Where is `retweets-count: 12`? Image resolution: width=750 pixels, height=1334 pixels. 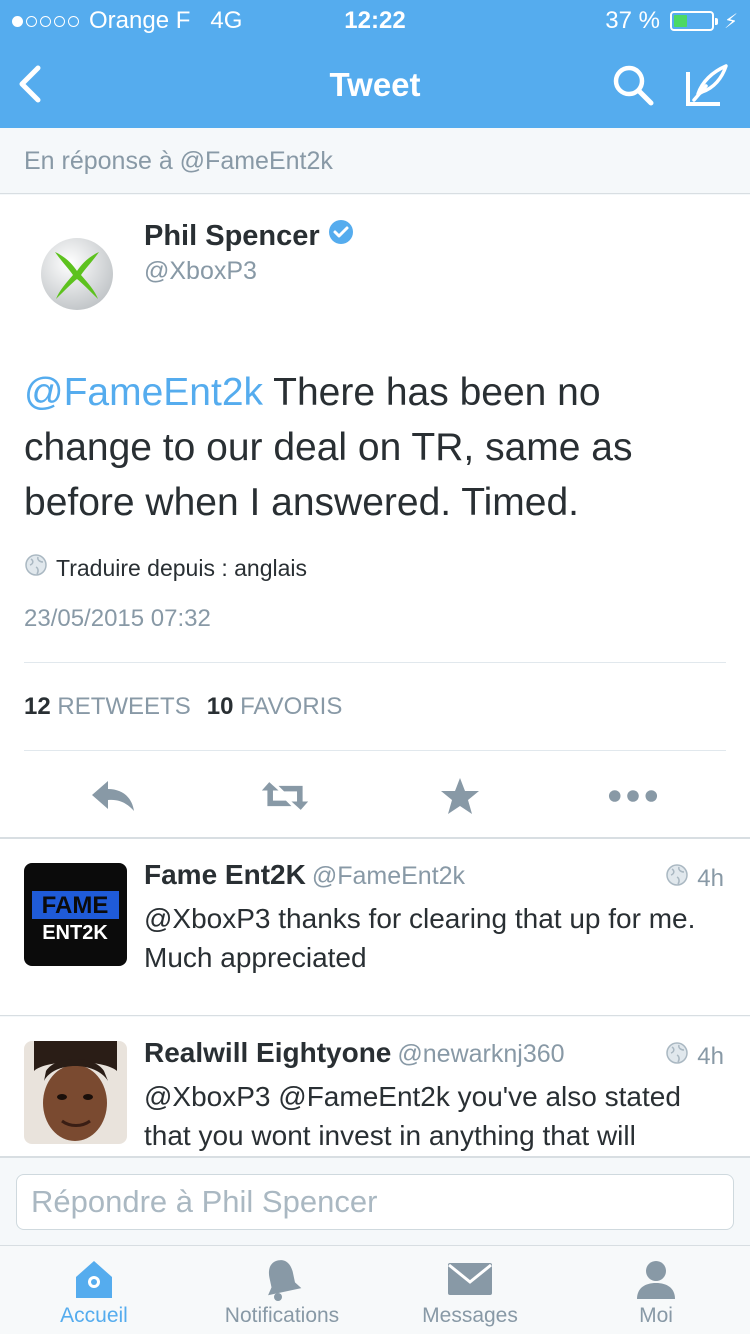
retweets-count: 12 is located at coordinates (37, 706).